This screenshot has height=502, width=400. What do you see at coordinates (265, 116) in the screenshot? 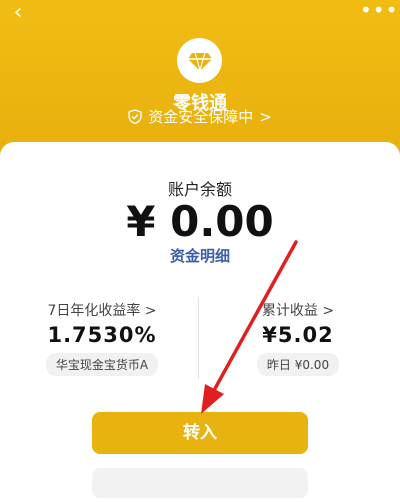
I see `chevron-right-icon: >` at bounding box center [265, 116].